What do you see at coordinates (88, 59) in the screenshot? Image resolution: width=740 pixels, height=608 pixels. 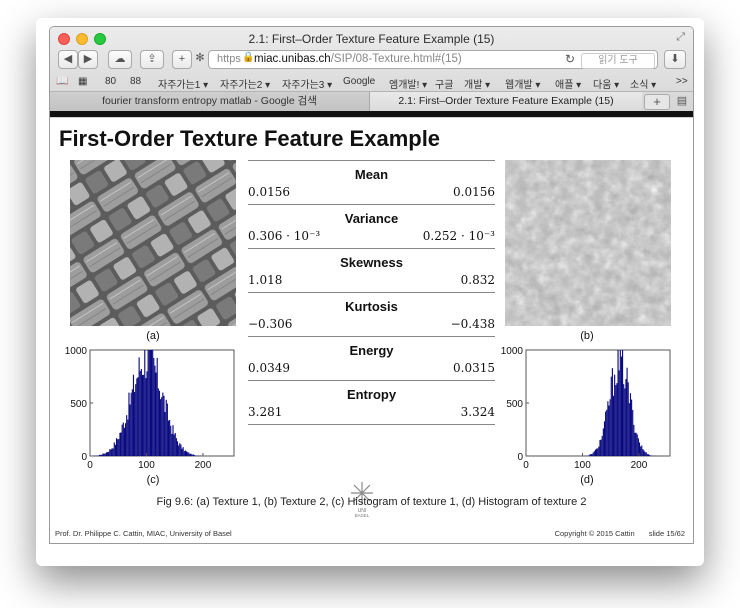 I see `forward-button: ▶` at bounding box center [88, 59].